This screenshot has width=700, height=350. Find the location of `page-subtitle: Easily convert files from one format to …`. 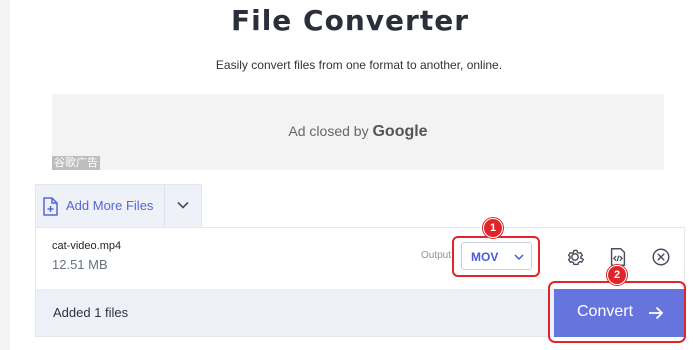

page-subtitle: Easily convert files from one format to … is located at coordinates (359, 65).